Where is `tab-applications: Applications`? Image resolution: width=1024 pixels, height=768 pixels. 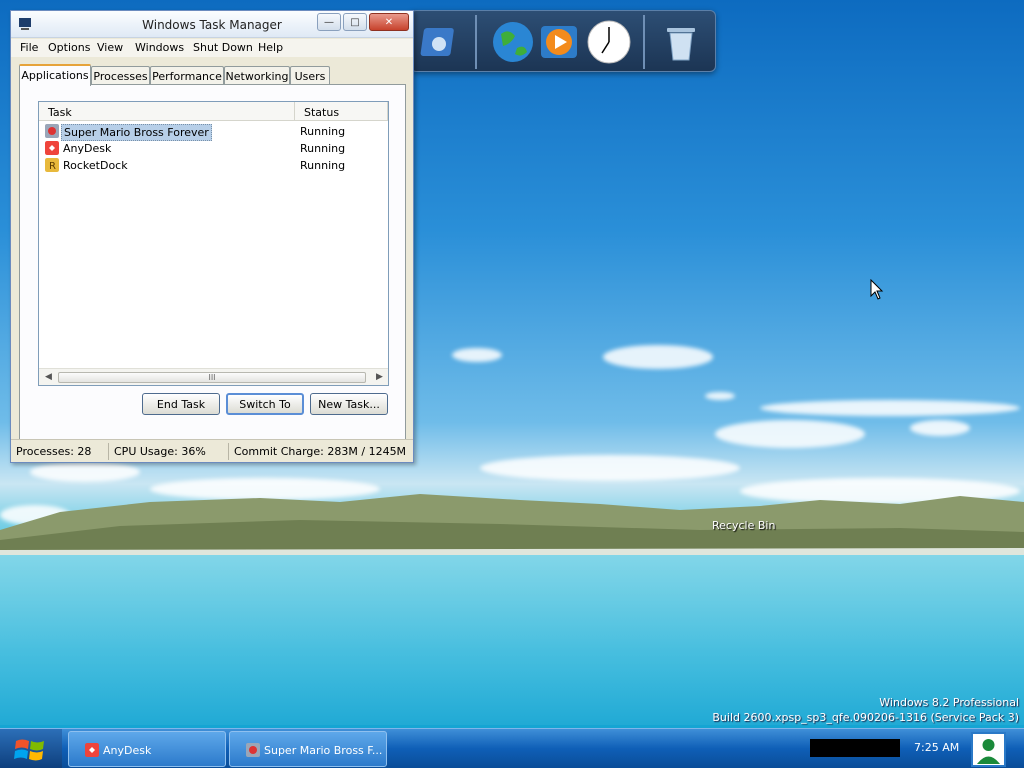 tab-applications: Applications is located at coordinates (55, 75).